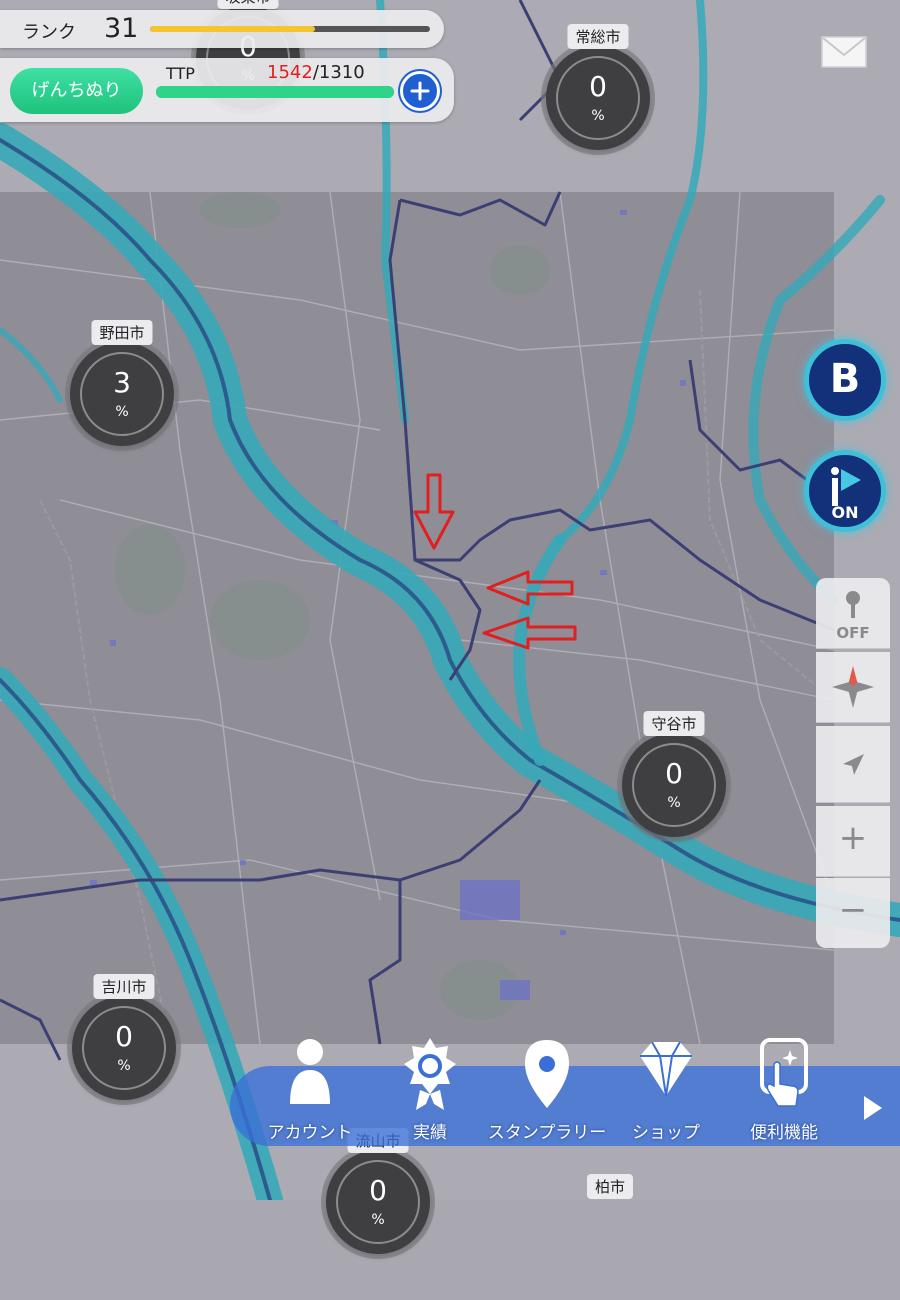 Image resolution: width=900 pixels, height=1300 pixels. Describe the element at coordinates (666, 1069) in the screenshot. I see `diamond-icon` at that location.